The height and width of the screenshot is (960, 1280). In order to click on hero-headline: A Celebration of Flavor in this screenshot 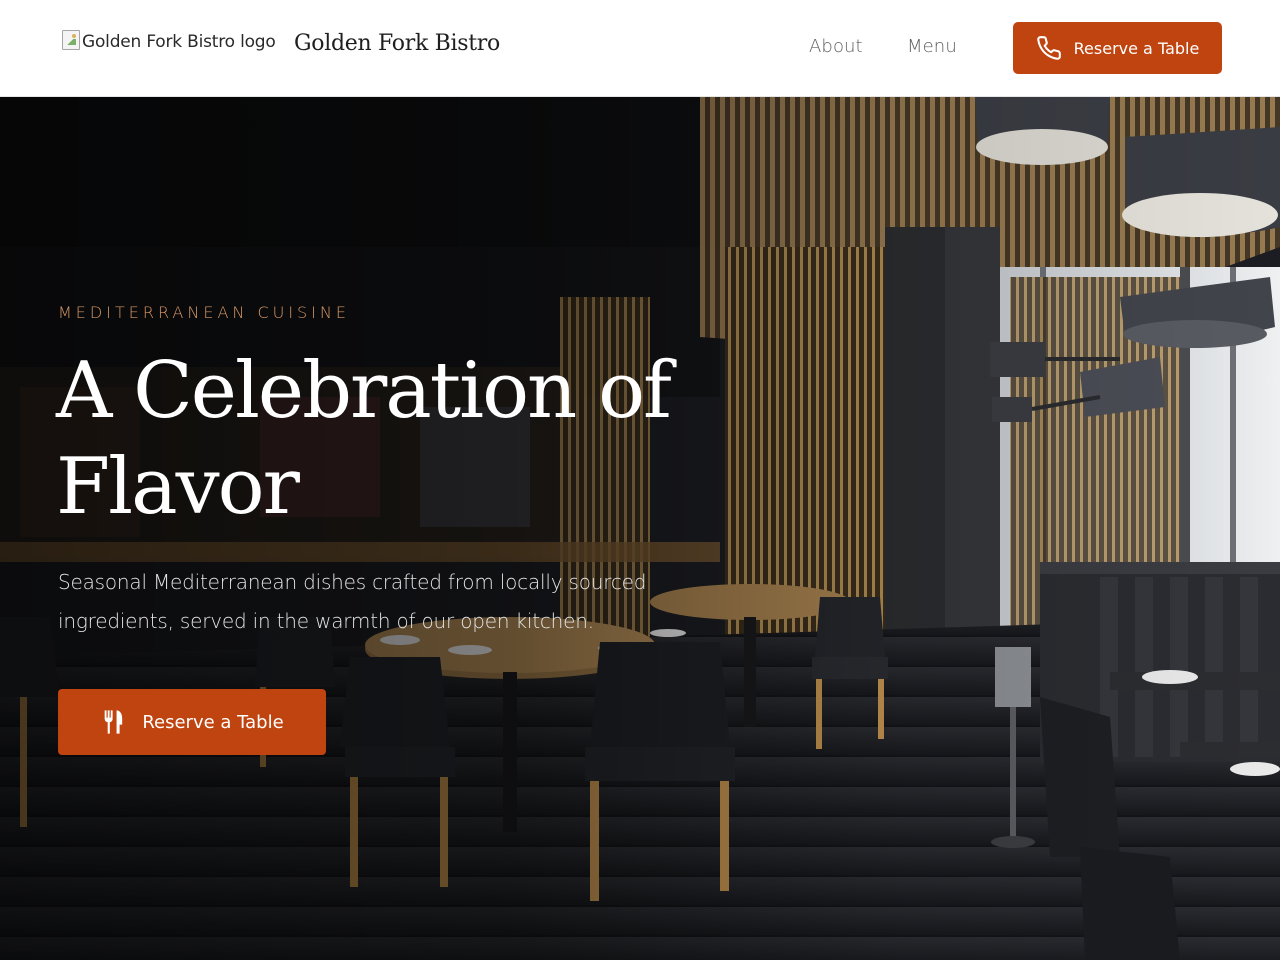, I will do `click(364, 439)`.